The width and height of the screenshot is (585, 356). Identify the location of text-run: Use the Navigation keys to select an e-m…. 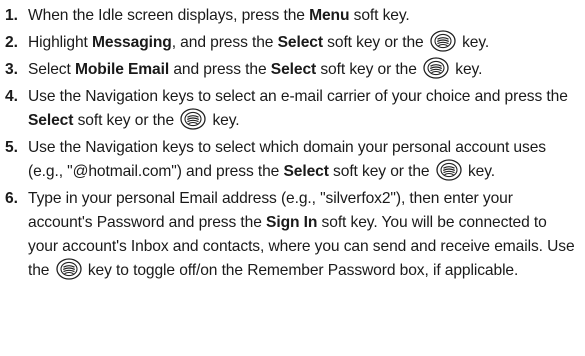
(298, 96).